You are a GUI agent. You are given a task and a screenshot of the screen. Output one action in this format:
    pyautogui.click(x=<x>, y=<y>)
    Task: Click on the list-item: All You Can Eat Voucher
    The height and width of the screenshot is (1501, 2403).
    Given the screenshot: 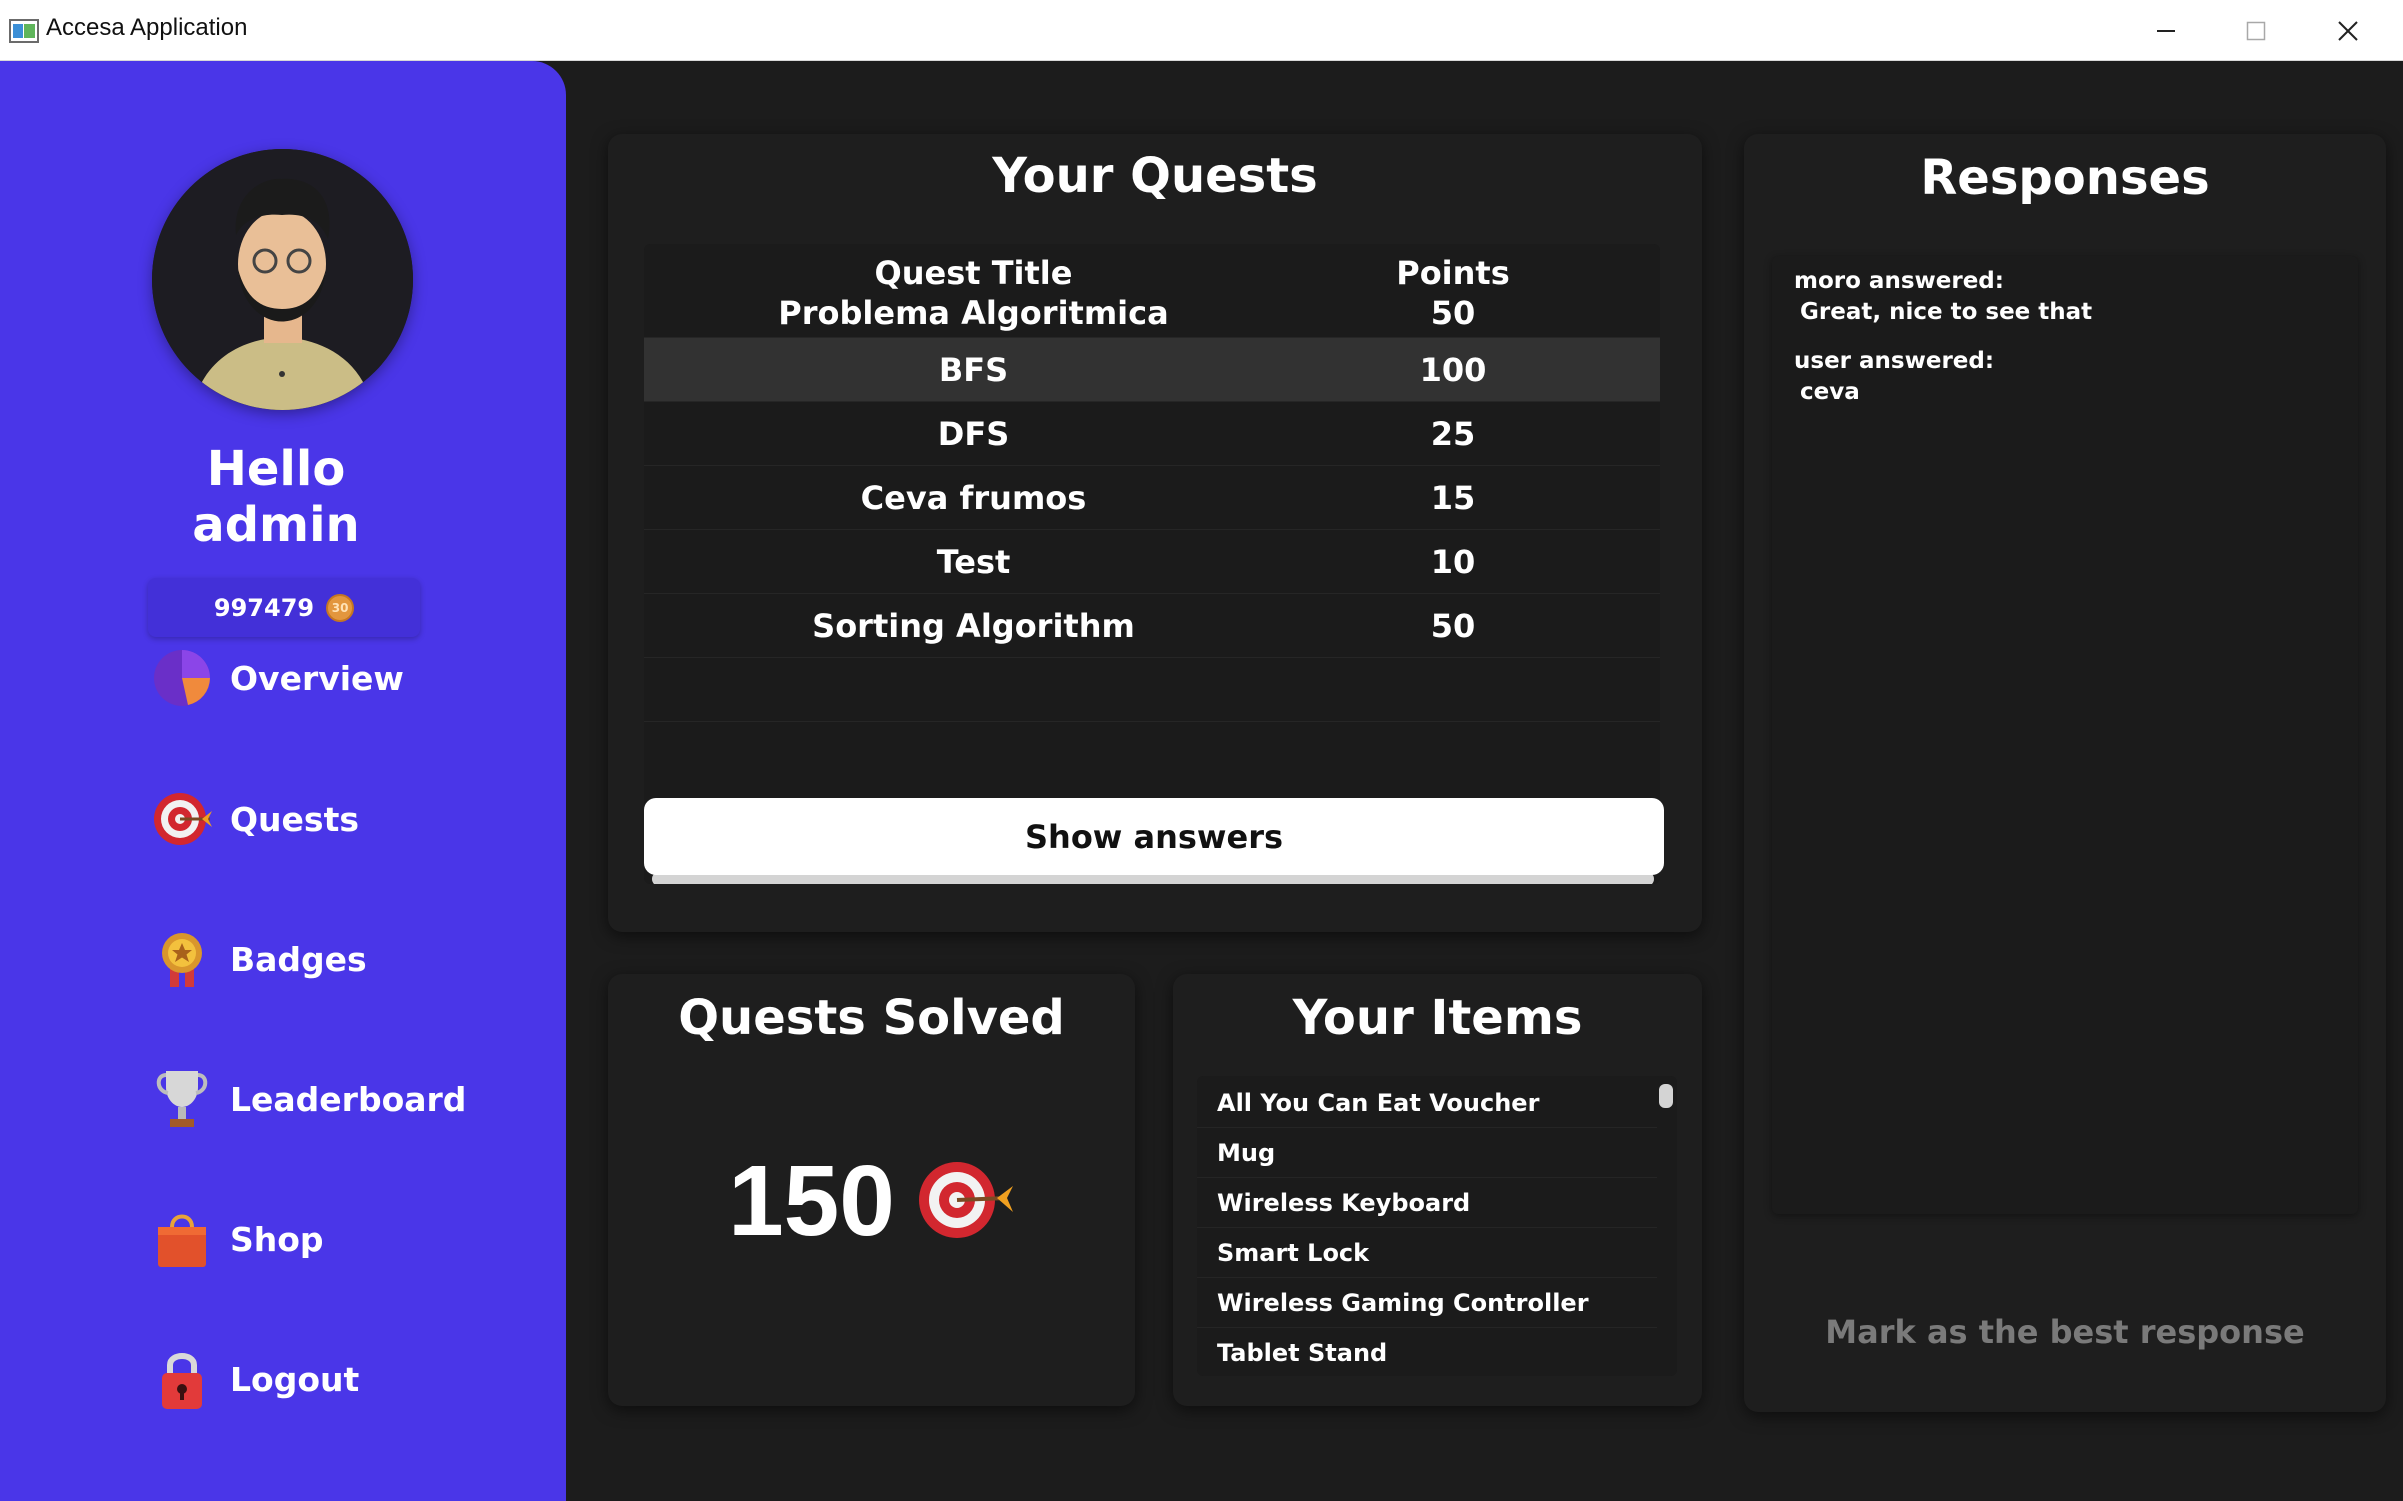 What is the action you would take?
    pyautogui.click(x=1427, y=1103)
    